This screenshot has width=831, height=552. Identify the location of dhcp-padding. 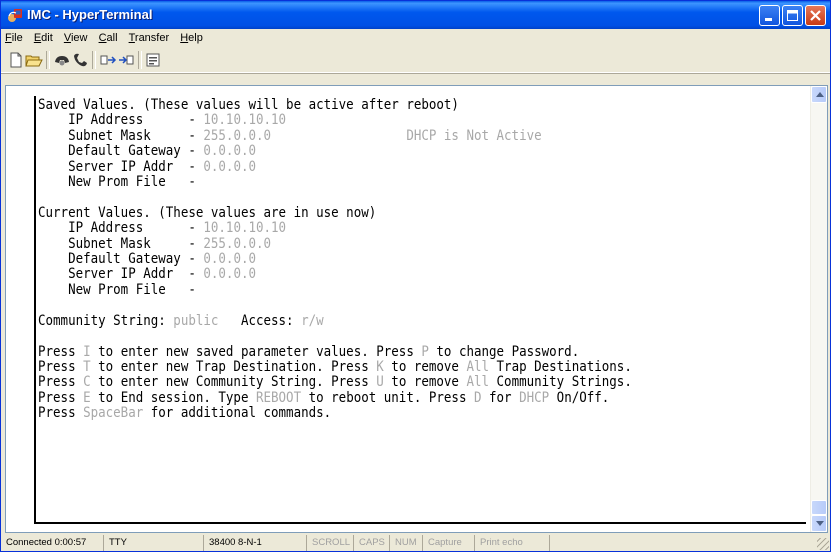
(338, 136).